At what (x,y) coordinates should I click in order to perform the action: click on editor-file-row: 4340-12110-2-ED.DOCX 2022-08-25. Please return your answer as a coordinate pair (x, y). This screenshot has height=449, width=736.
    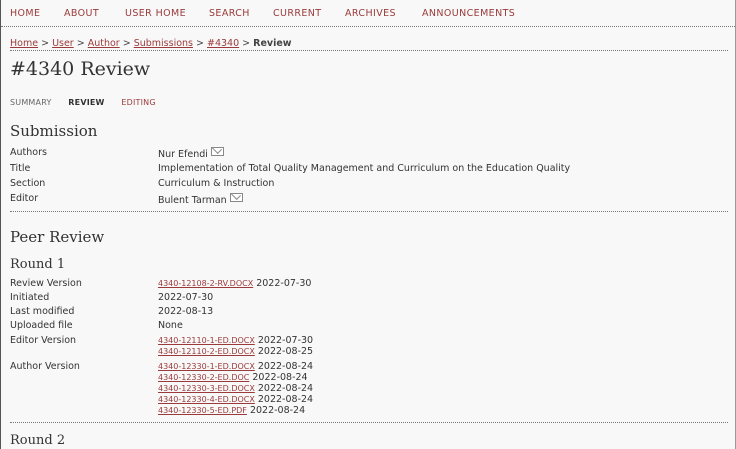
    Looking at the image, I should click on (236, 351).